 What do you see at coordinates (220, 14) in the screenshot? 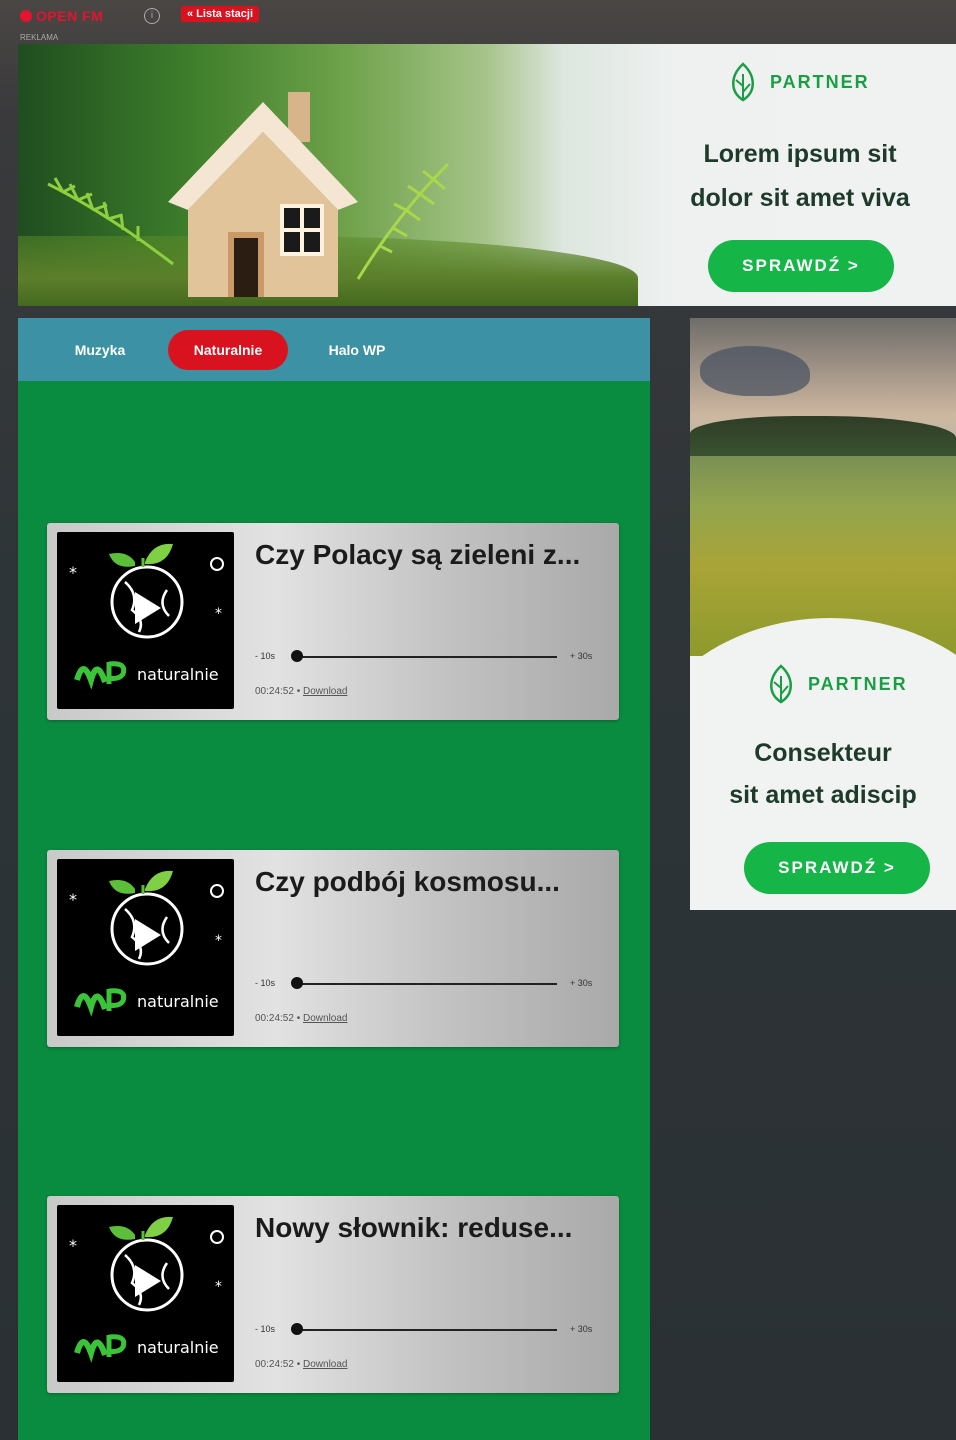
I see `station-list-button: « Lista stacji` at bounding box center [220, 14].